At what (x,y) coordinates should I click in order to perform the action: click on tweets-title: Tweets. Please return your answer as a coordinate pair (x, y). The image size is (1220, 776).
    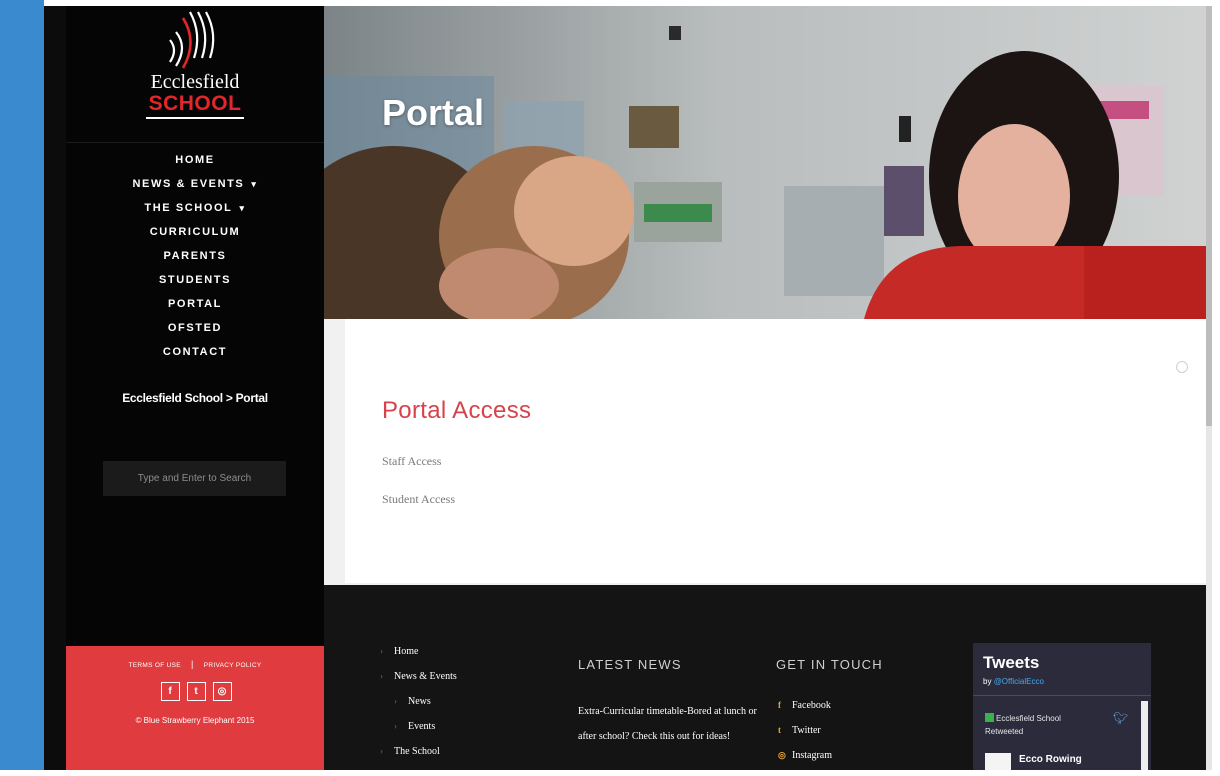
    Looking at the image, I should click on (1011, 662).